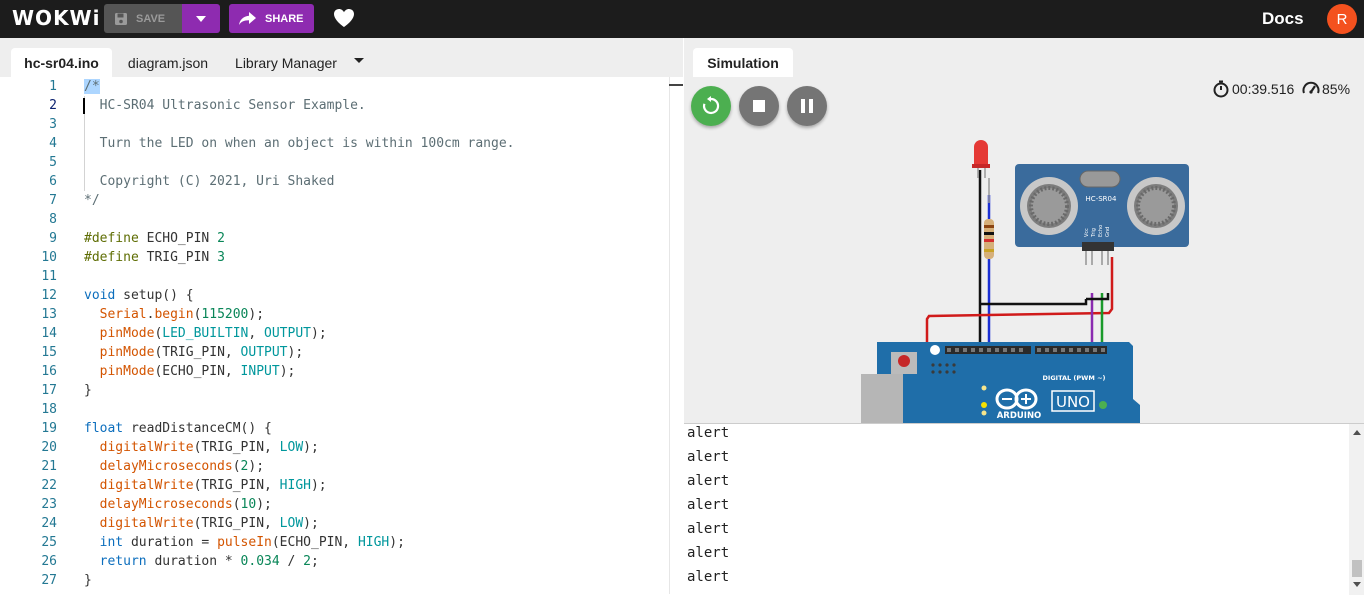 The width and height of the screenshot is (1364, 595). Describe the element at coordinates (49, 523) in the screenshot. I see `line-number: 24` at that location.